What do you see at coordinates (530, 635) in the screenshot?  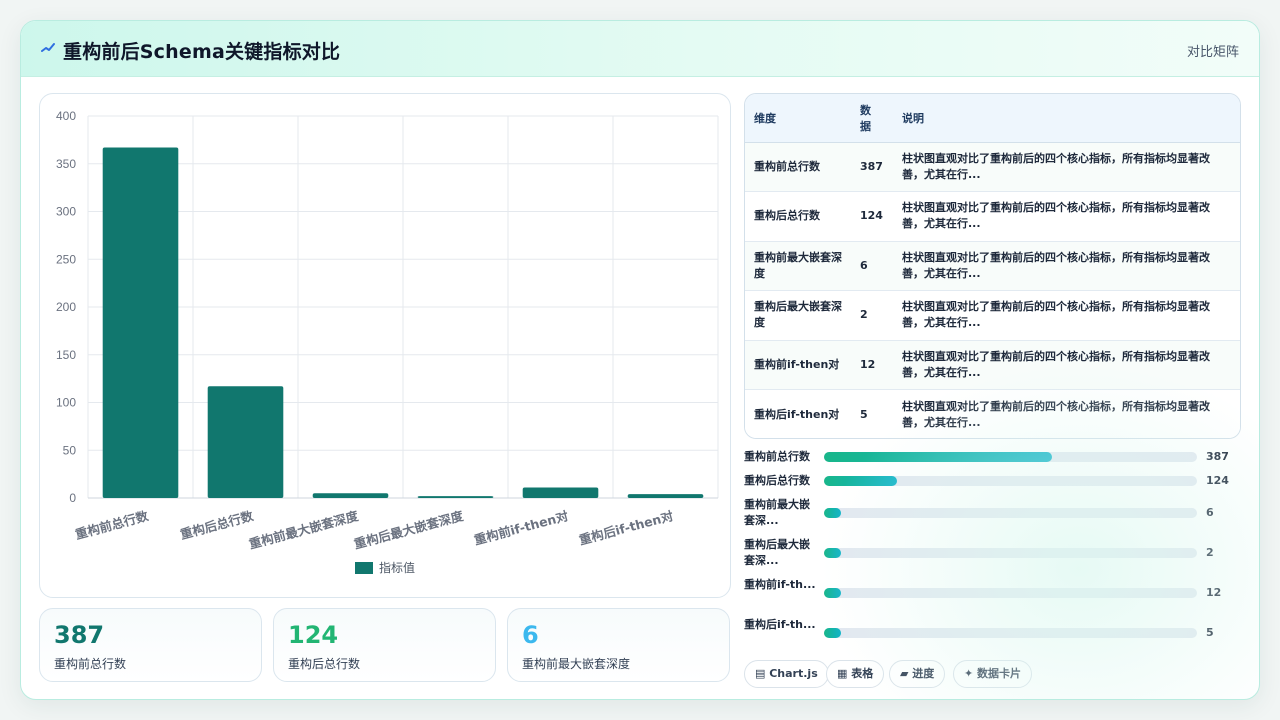 I see `stat-value: 6` at bounding box center [530, 635].